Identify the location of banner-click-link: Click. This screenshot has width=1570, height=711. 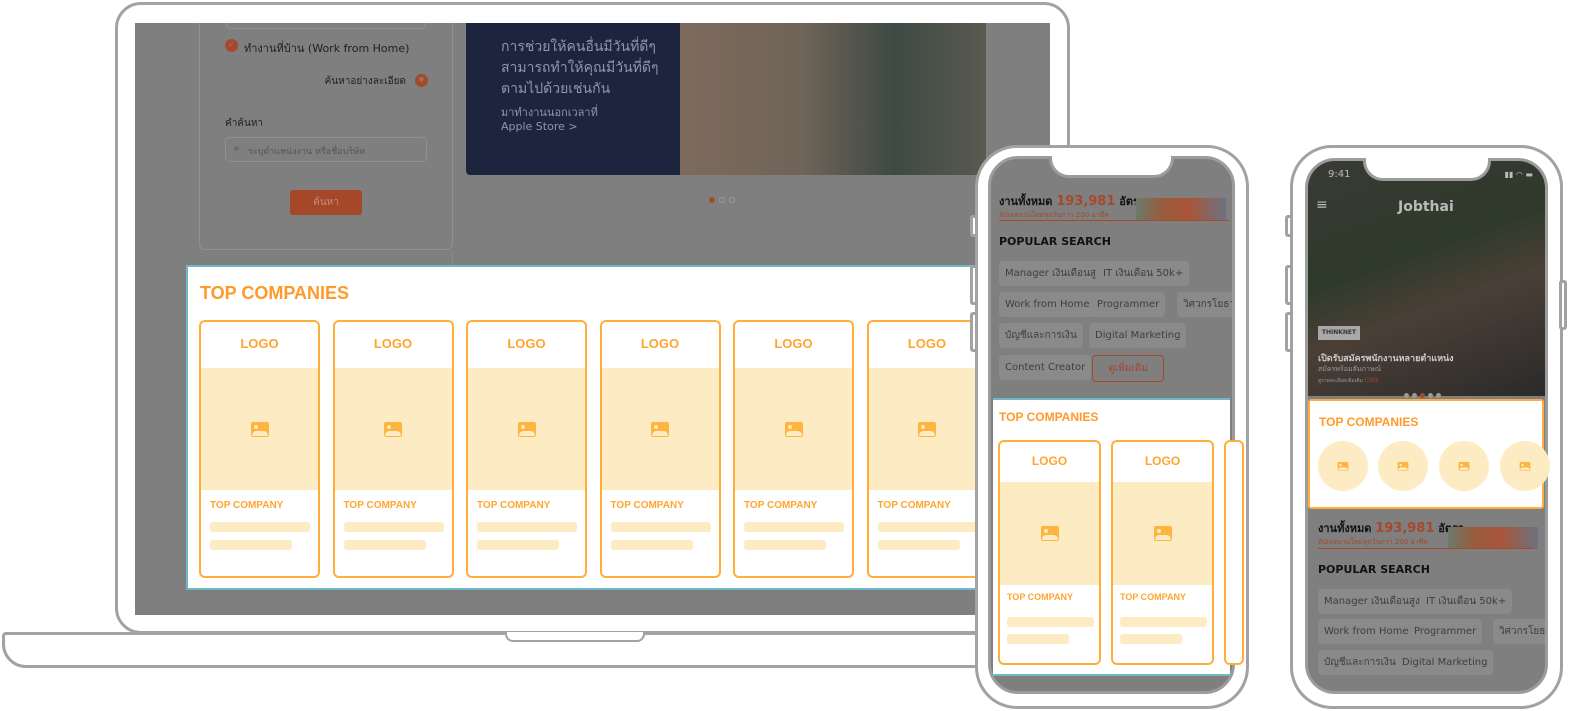
(1371, 380).